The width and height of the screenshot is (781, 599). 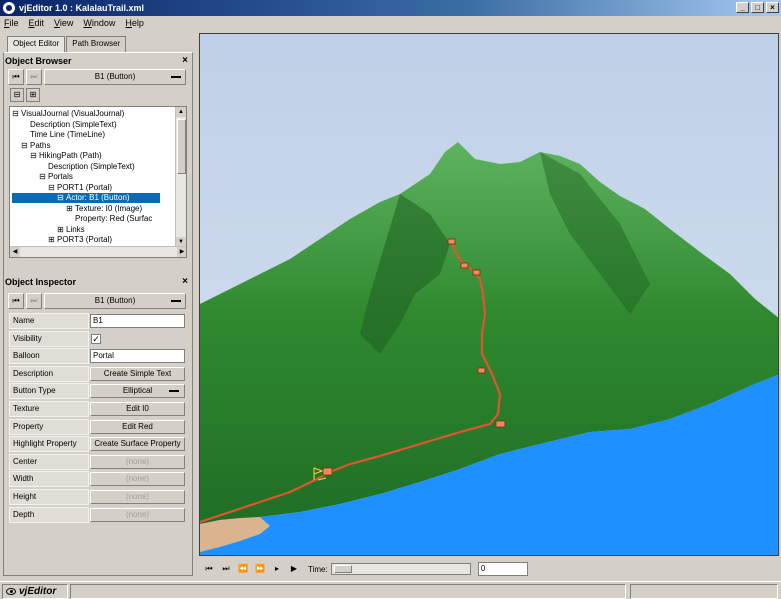 I want to click on property-label: Width, so click(x=49, y=479).